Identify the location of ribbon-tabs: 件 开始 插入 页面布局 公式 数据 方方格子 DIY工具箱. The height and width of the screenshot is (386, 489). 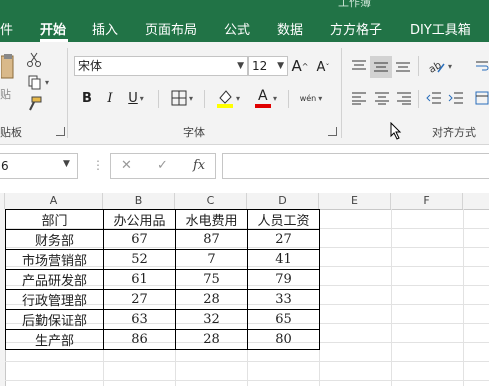
(244, 27).